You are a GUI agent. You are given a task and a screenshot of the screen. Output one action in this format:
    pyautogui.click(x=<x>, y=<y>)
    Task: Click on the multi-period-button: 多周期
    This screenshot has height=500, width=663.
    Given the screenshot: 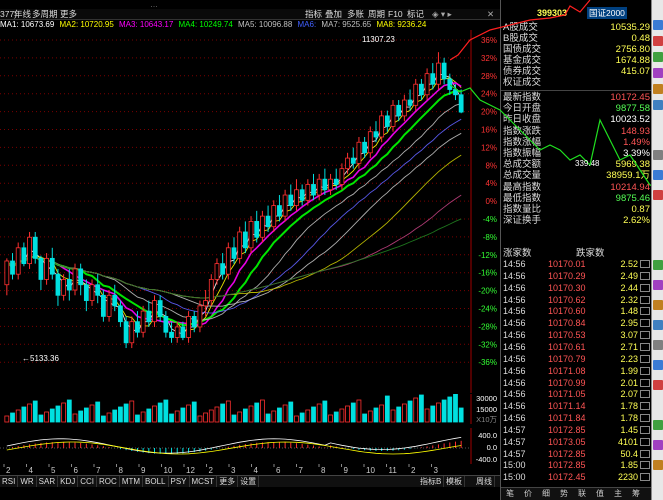 What is the action you would take?
    pyautogui.click(x=45, y=14)
    